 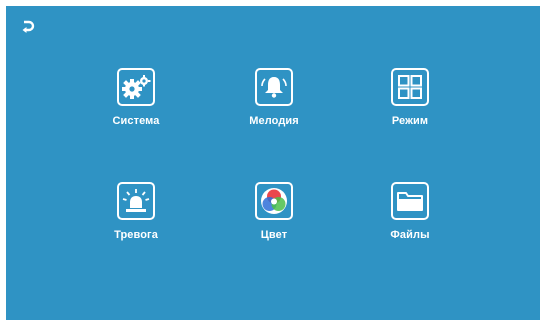 I want to click on menu-item-system: Система, so click(x=136, y=110).